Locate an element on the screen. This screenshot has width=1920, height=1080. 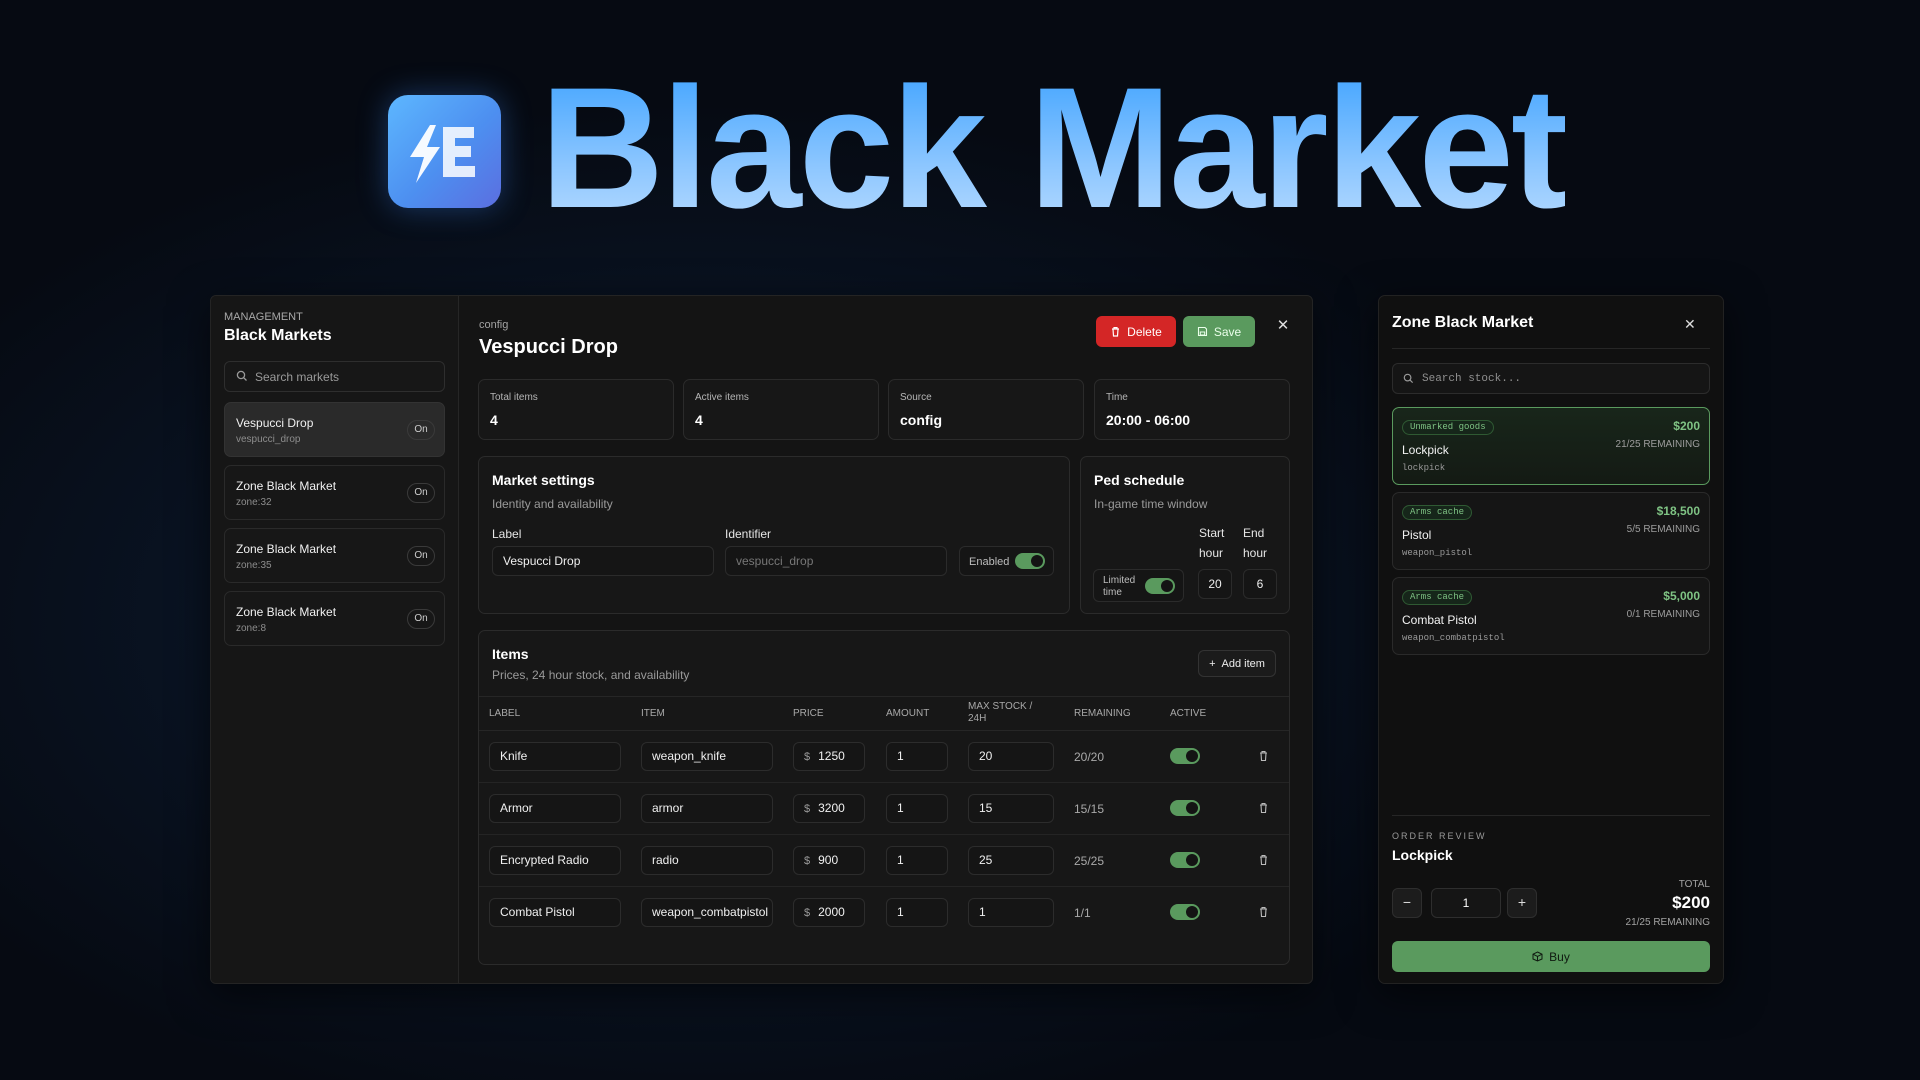
page-title: Vespucci Drop is located at coordinates (548, 347).